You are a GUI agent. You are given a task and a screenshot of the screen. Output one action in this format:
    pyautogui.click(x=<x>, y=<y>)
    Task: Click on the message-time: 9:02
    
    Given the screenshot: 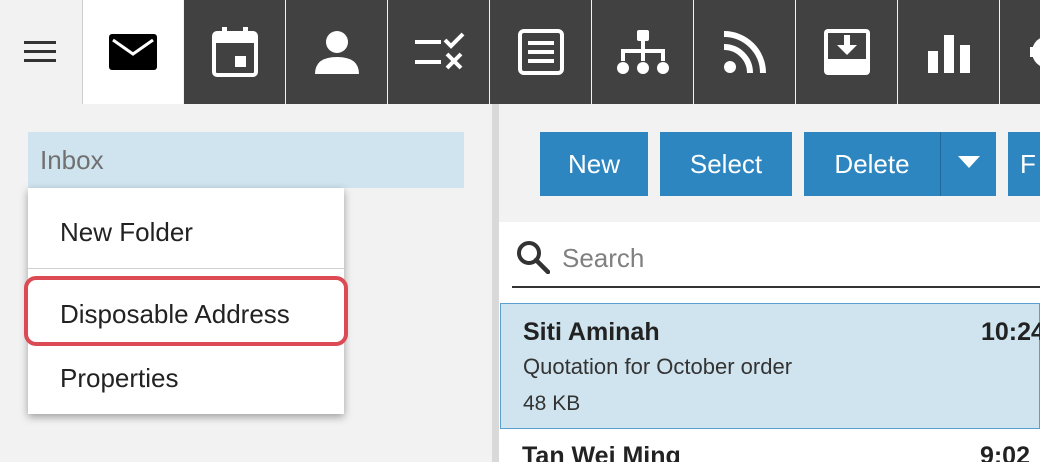 What is the action you would take?
    pyautogui.click(x=1004, y=452)
    